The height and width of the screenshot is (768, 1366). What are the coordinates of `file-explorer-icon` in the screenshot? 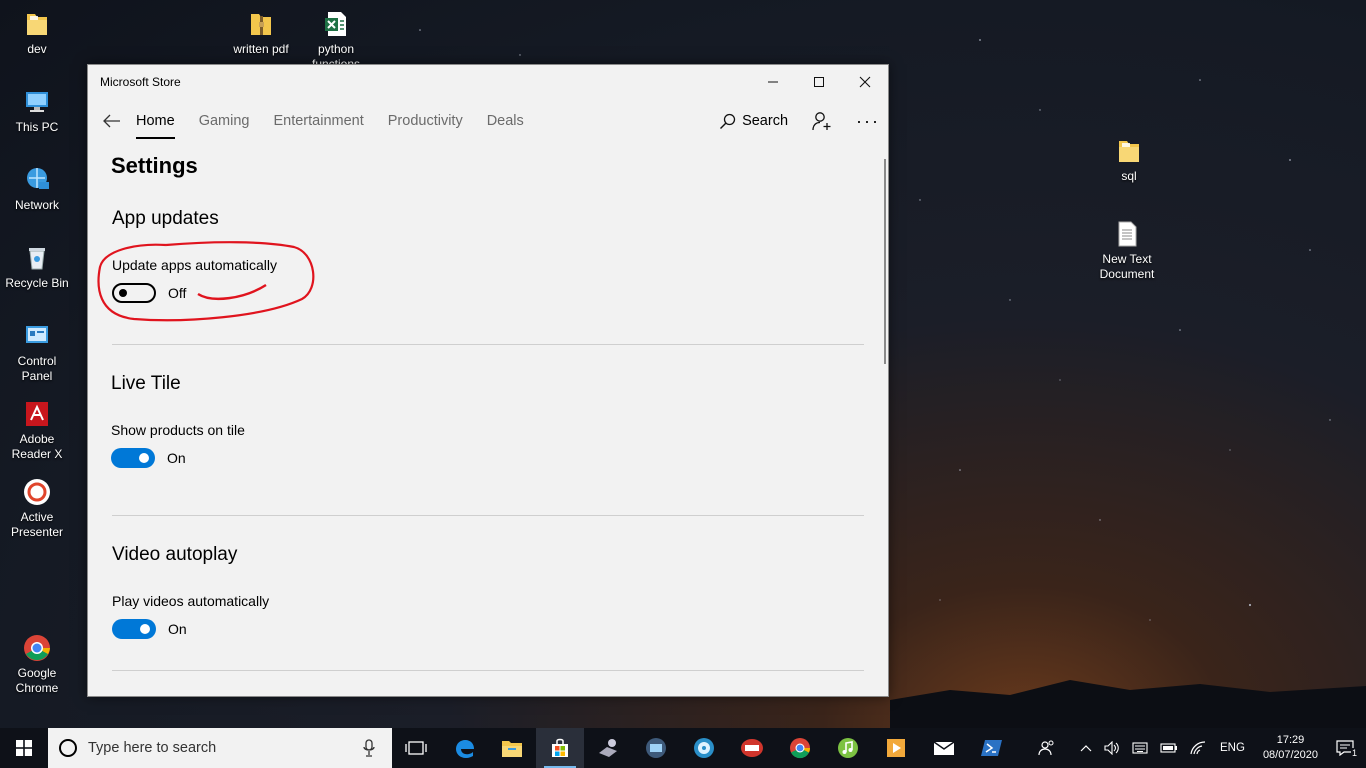 It's located at (512, 749).